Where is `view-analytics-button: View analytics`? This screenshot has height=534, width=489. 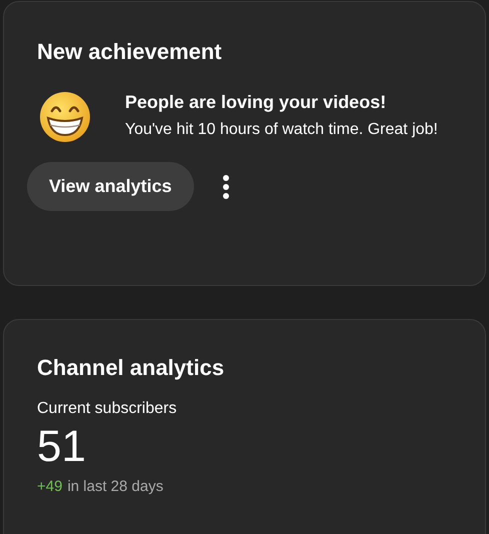 view-analytics-button: View analytics is located at coordinates (110, 186).